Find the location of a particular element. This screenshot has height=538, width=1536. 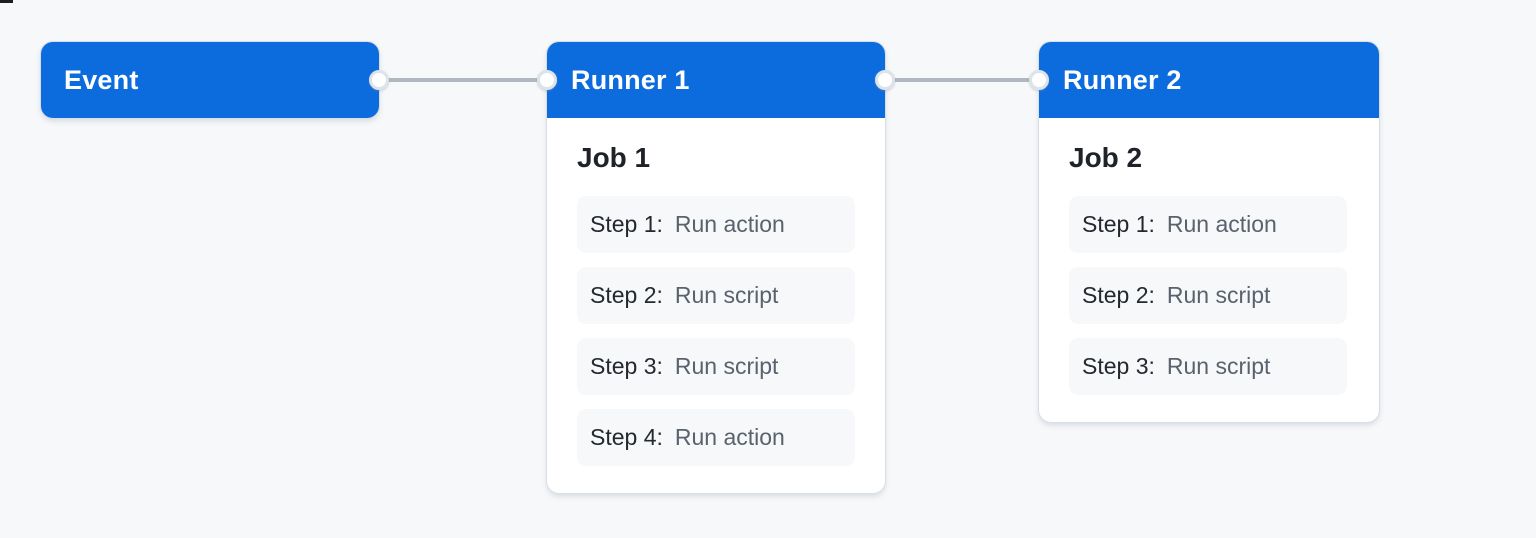

connector-line-runner1-runner2 is located at coordinates (962, 80).